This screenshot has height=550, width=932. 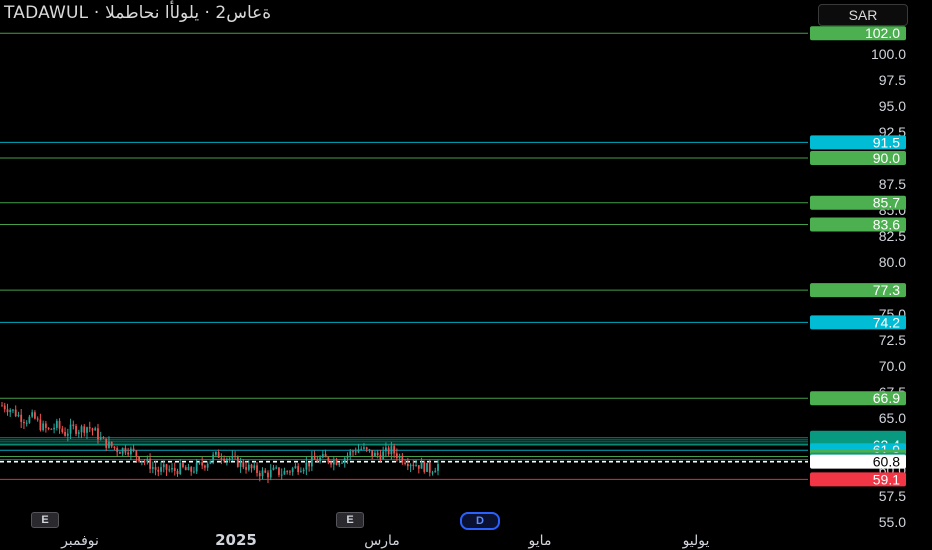 What do you see at coordinates (892, 184) in the screenshot?
I see `y-tick-label-13: 87.5` at bounding box center [892, 184].